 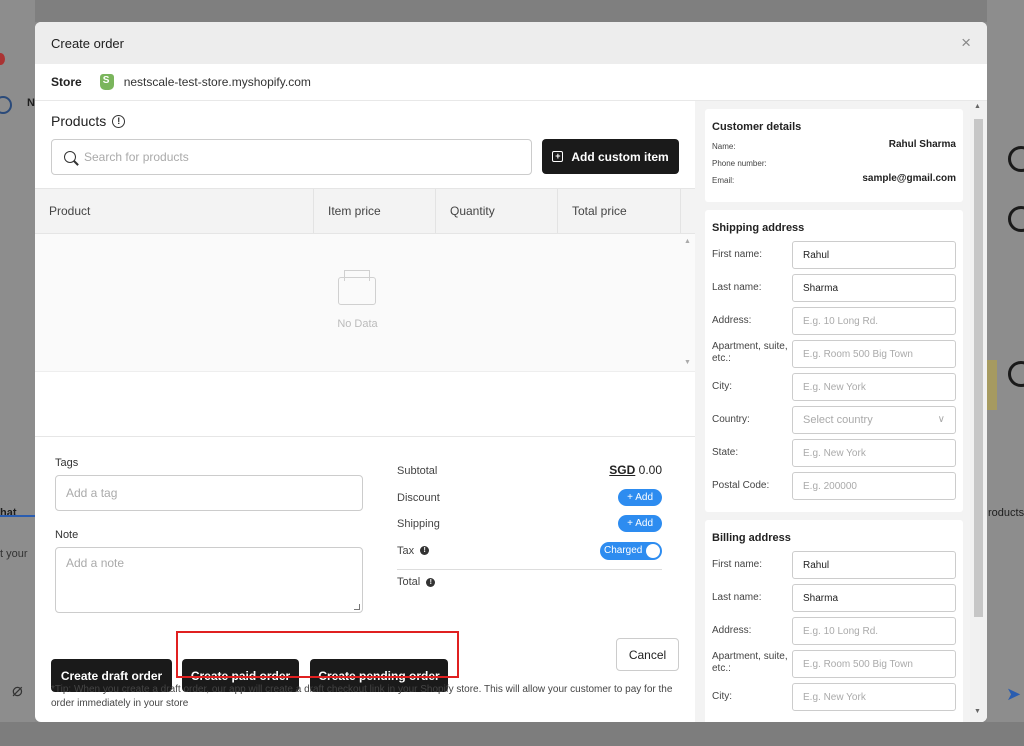 What do you see at coordinates (838, 420) in the screenshot?
I see `country-select-placeholder: Select country` at bounding box center [838, 420].